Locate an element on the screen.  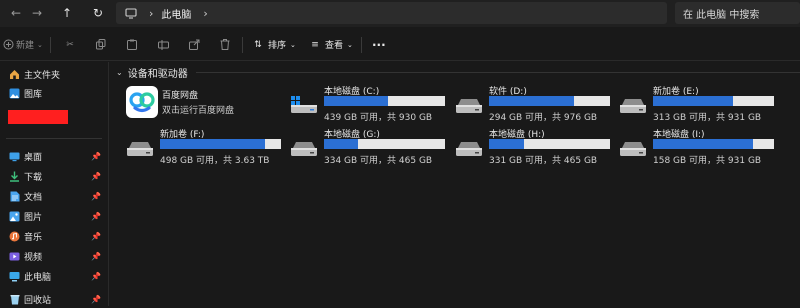
sidebar-item-documents: 文档 📌 is located at coordinates (52, 196).